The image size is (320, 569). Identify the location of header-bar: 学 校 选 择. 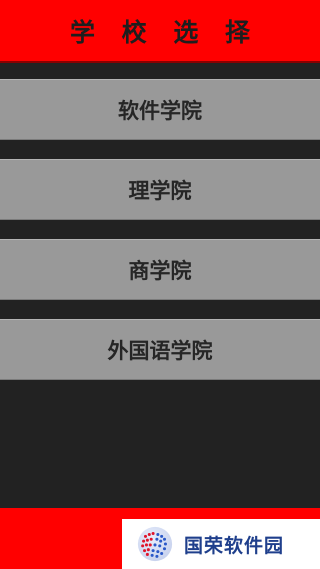
(160, 31).